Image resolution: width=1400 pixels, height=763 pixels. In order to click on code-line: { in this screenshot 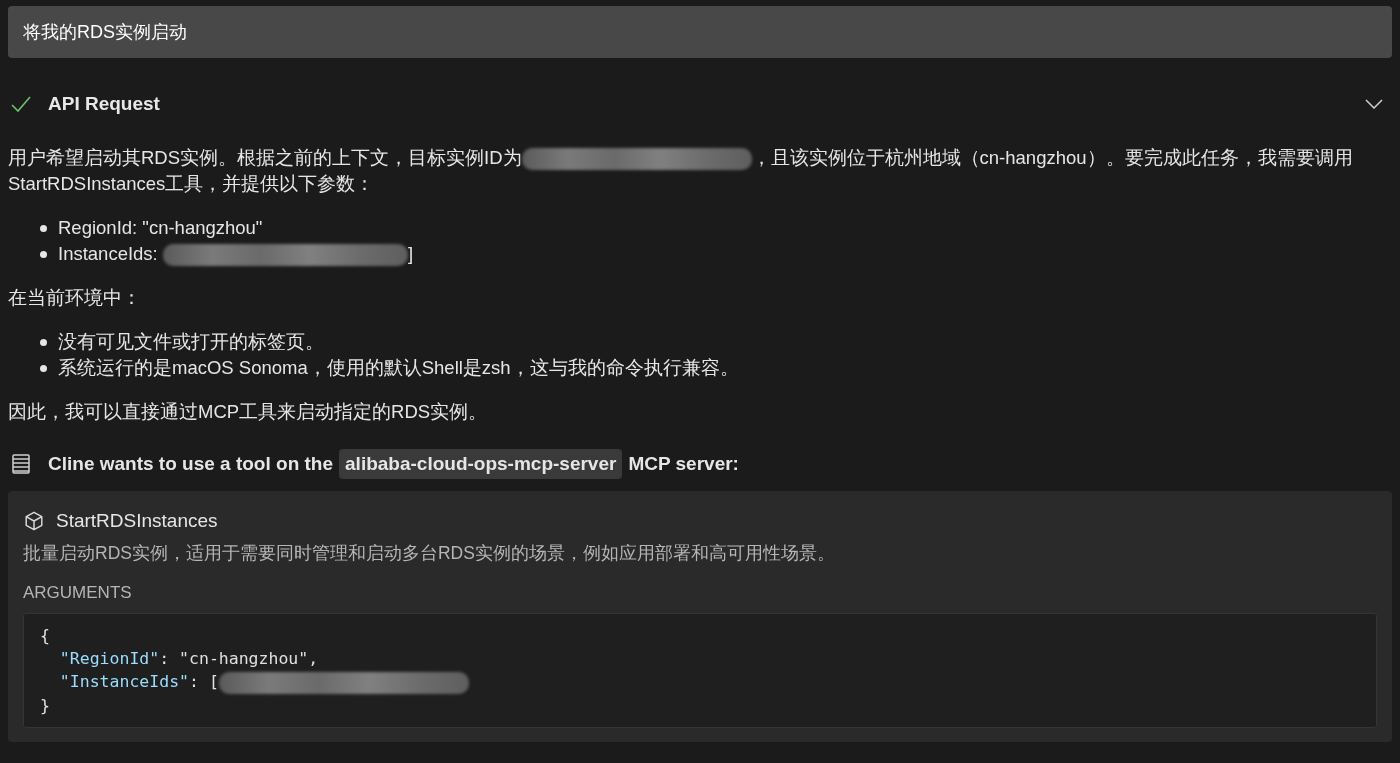, I will do `click(45, 636)`.